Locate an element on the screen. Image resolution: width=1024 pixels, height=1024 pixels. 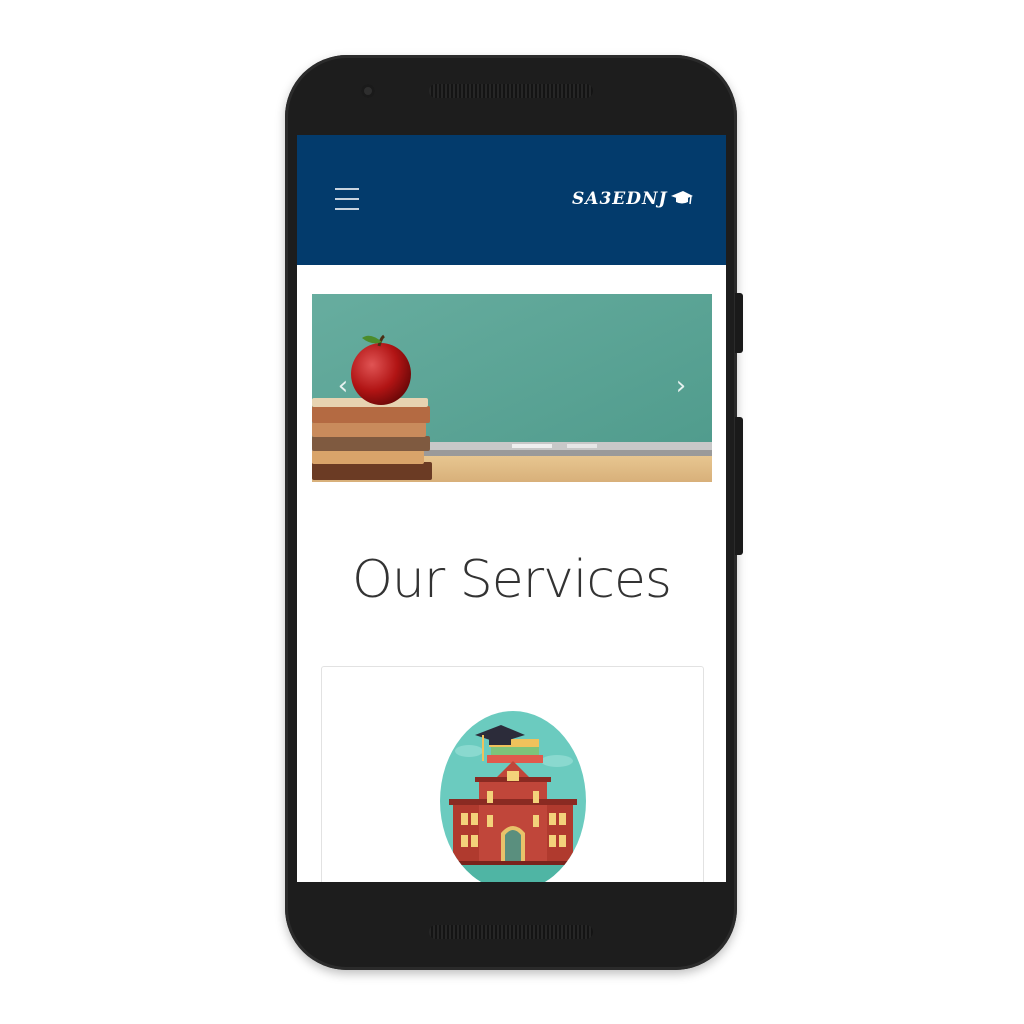
service-card is located at coordinates (512, 774).